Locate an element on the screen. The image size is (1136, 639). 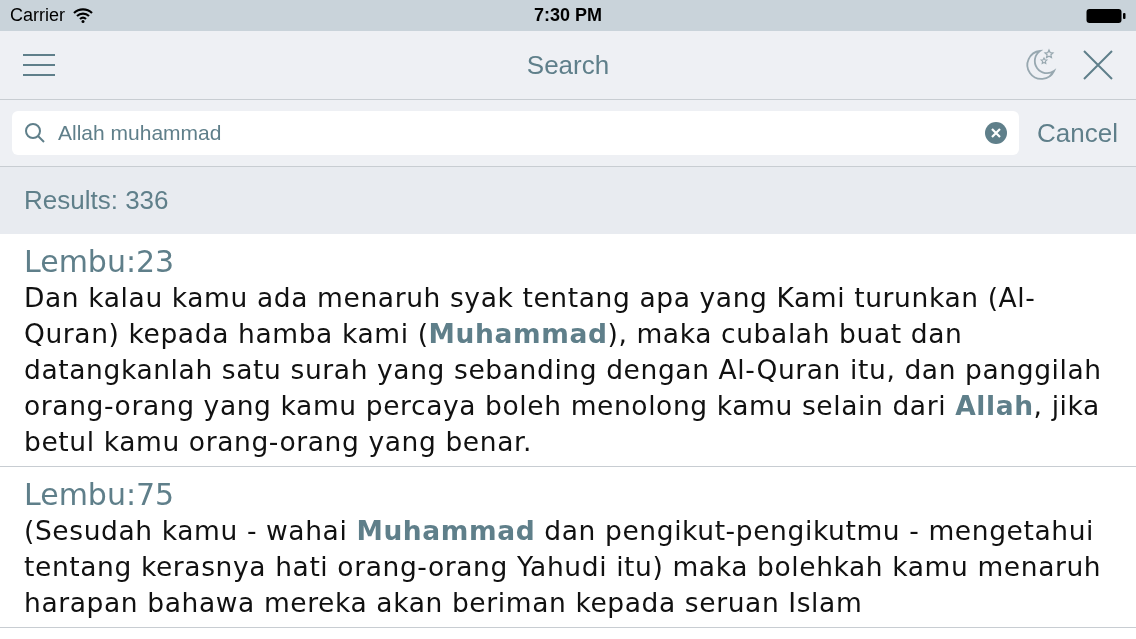
menu-icon is located at coordinates (39, 65).